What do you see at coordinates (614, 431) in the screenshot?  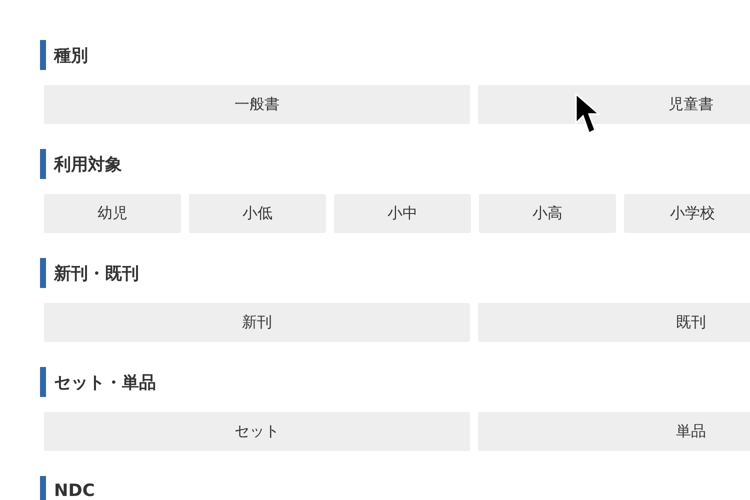 I see `filter-option-button: 単品` at bounding box center [614, 431].